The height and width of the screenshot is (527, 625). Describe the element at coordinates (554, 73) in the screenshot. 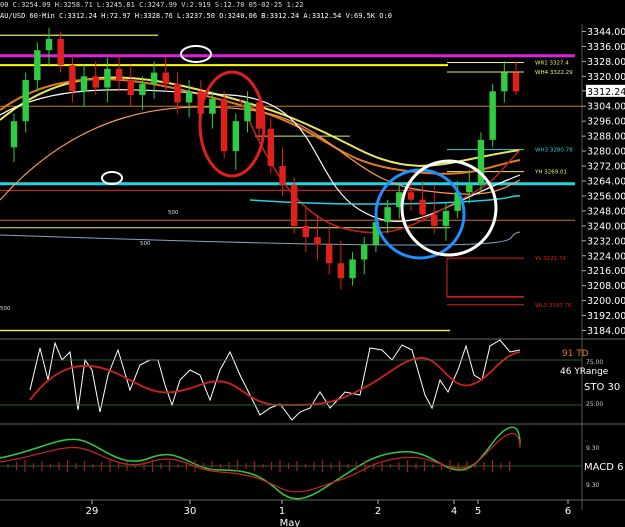

I see `level-label-wh4: WH4 3322.29` at that location.